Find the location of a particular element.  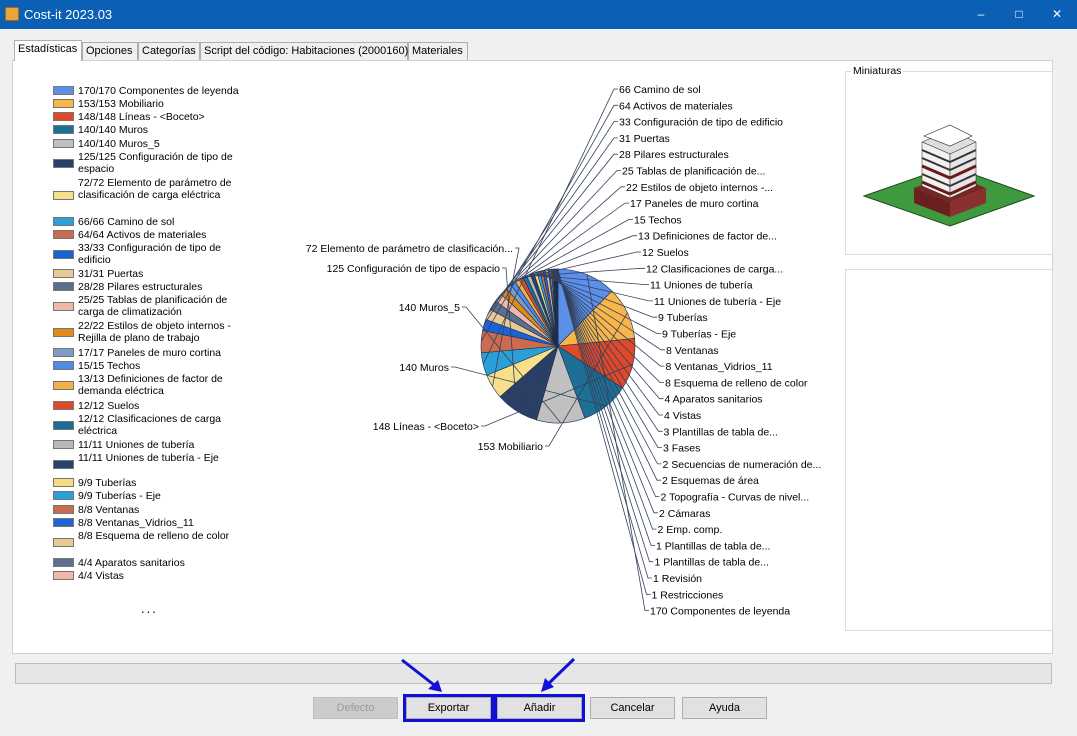

window-title: Cost-it 2023.03 is located at coordinates (68, 14).